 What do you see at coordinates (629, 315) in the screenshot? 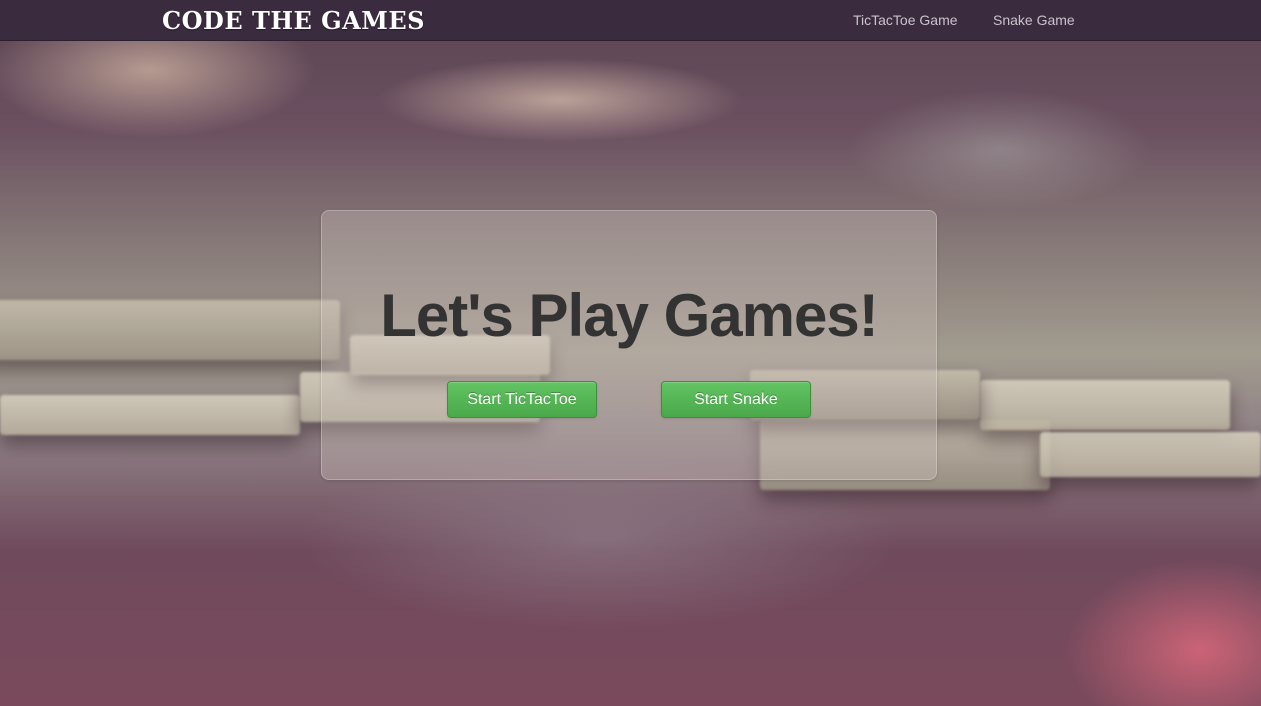
I see `hero-headline: Let's Play Games!` at bounding box center [629, 315].